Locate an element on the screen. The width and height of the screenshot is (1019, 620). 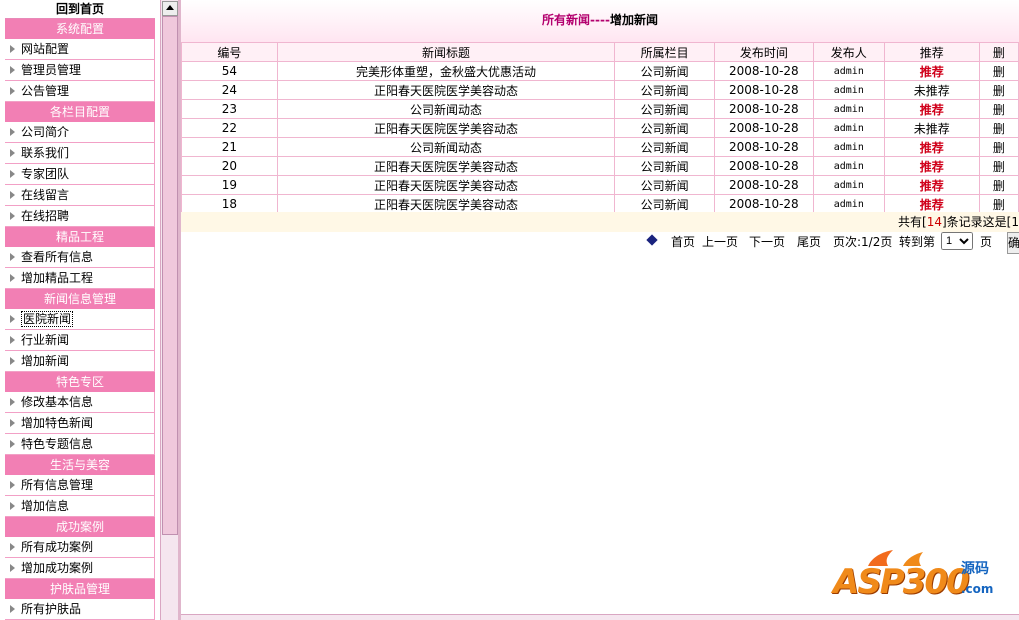
section-special: 特色专区 修改基本信息 增加特色新闻 特色专题信息 is located at coordinates (80, 413).